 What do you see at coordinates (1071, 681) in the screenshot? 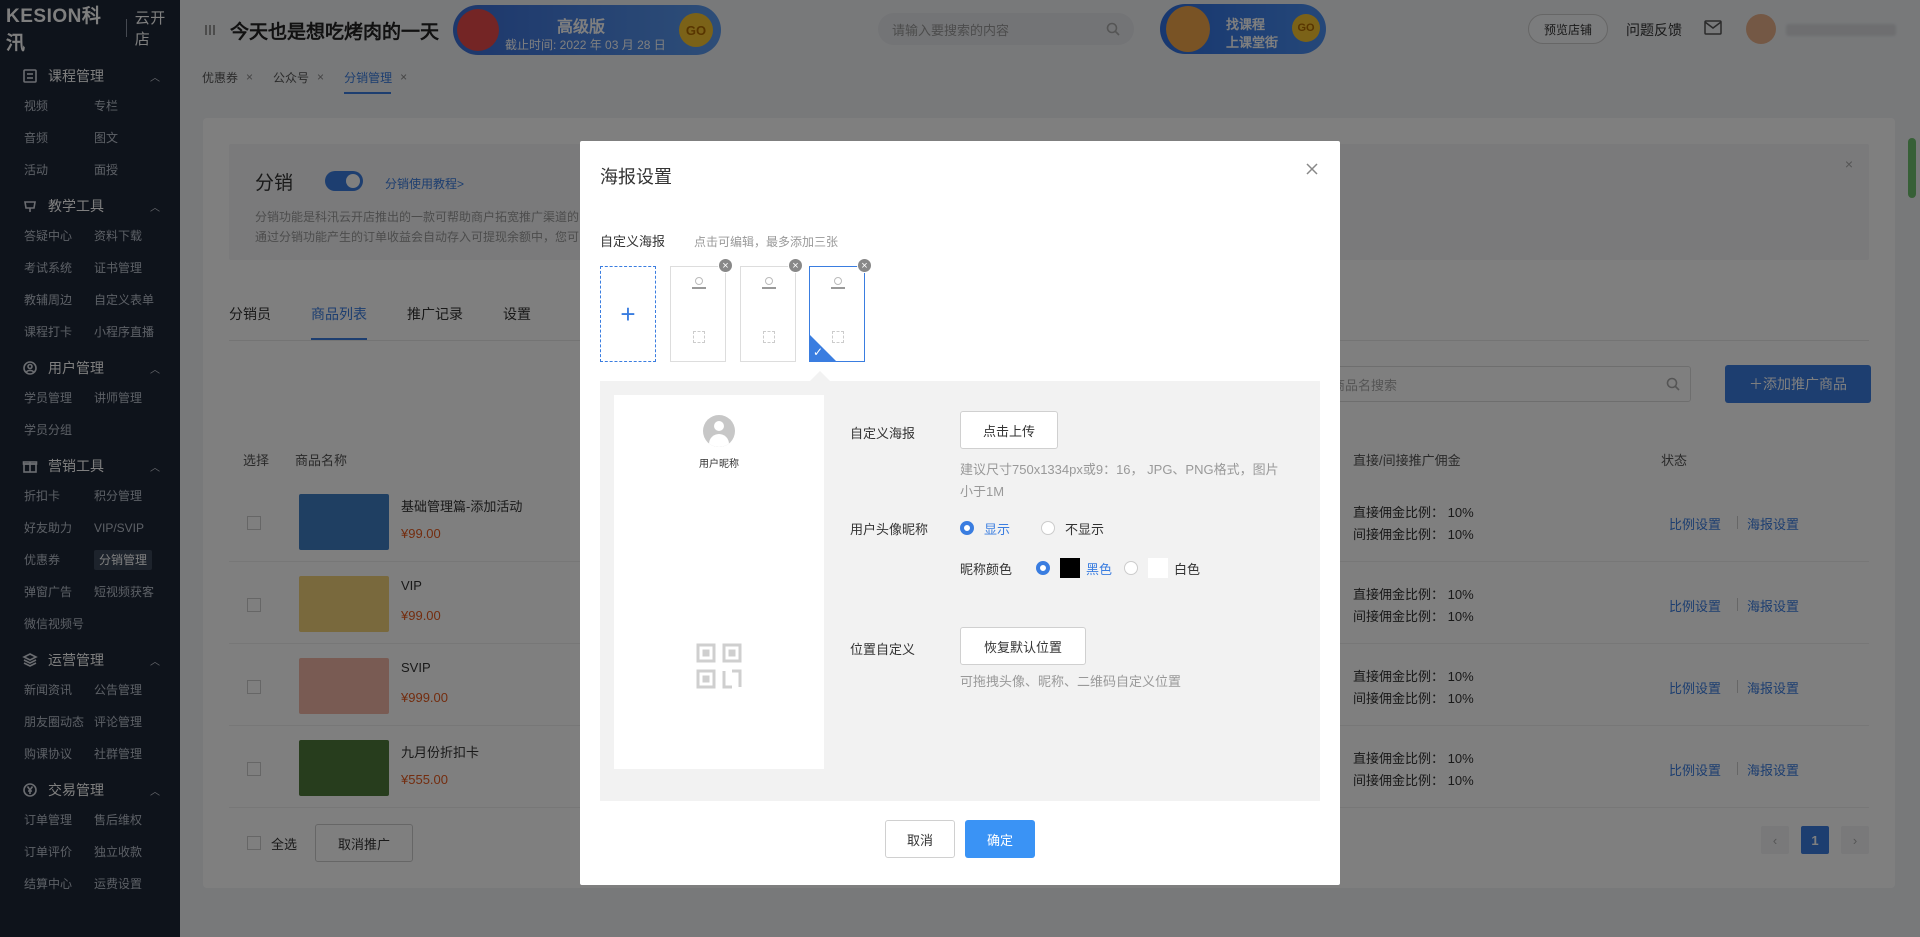
I see `position-hint: 可拖拽头像、昵称、二维码自定义位置` at bounding box center [1071, 681].